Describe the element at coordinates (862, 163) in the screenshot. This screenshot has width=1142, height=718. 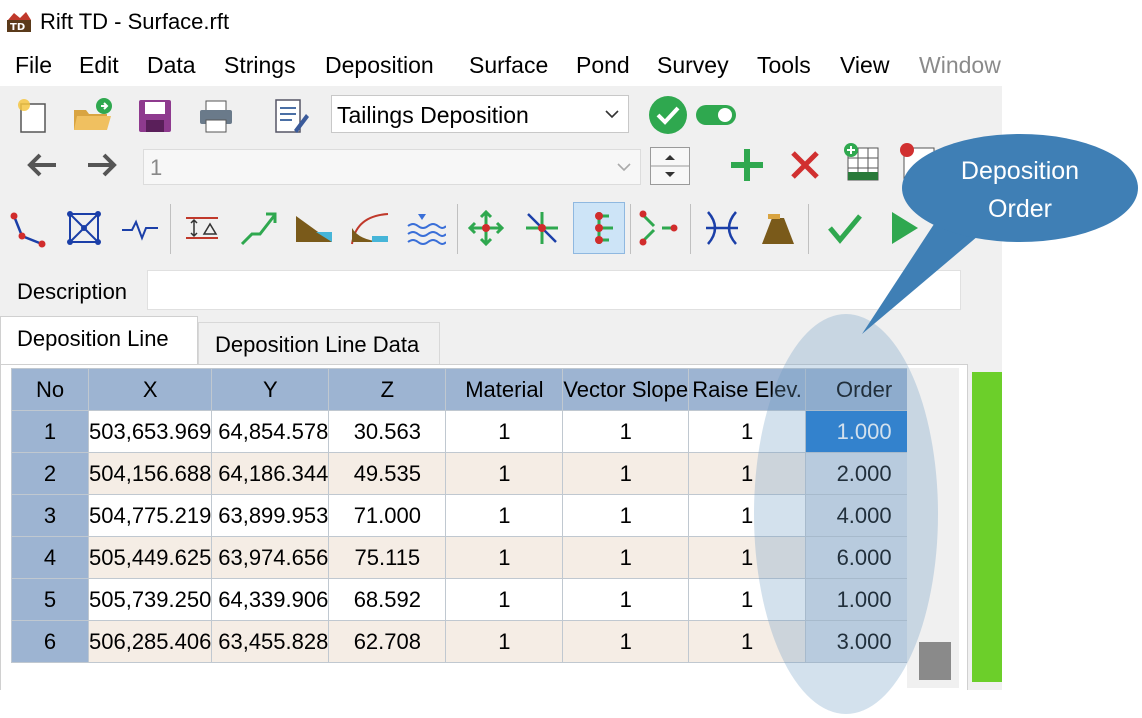
I see `add-table-icon` at that location.